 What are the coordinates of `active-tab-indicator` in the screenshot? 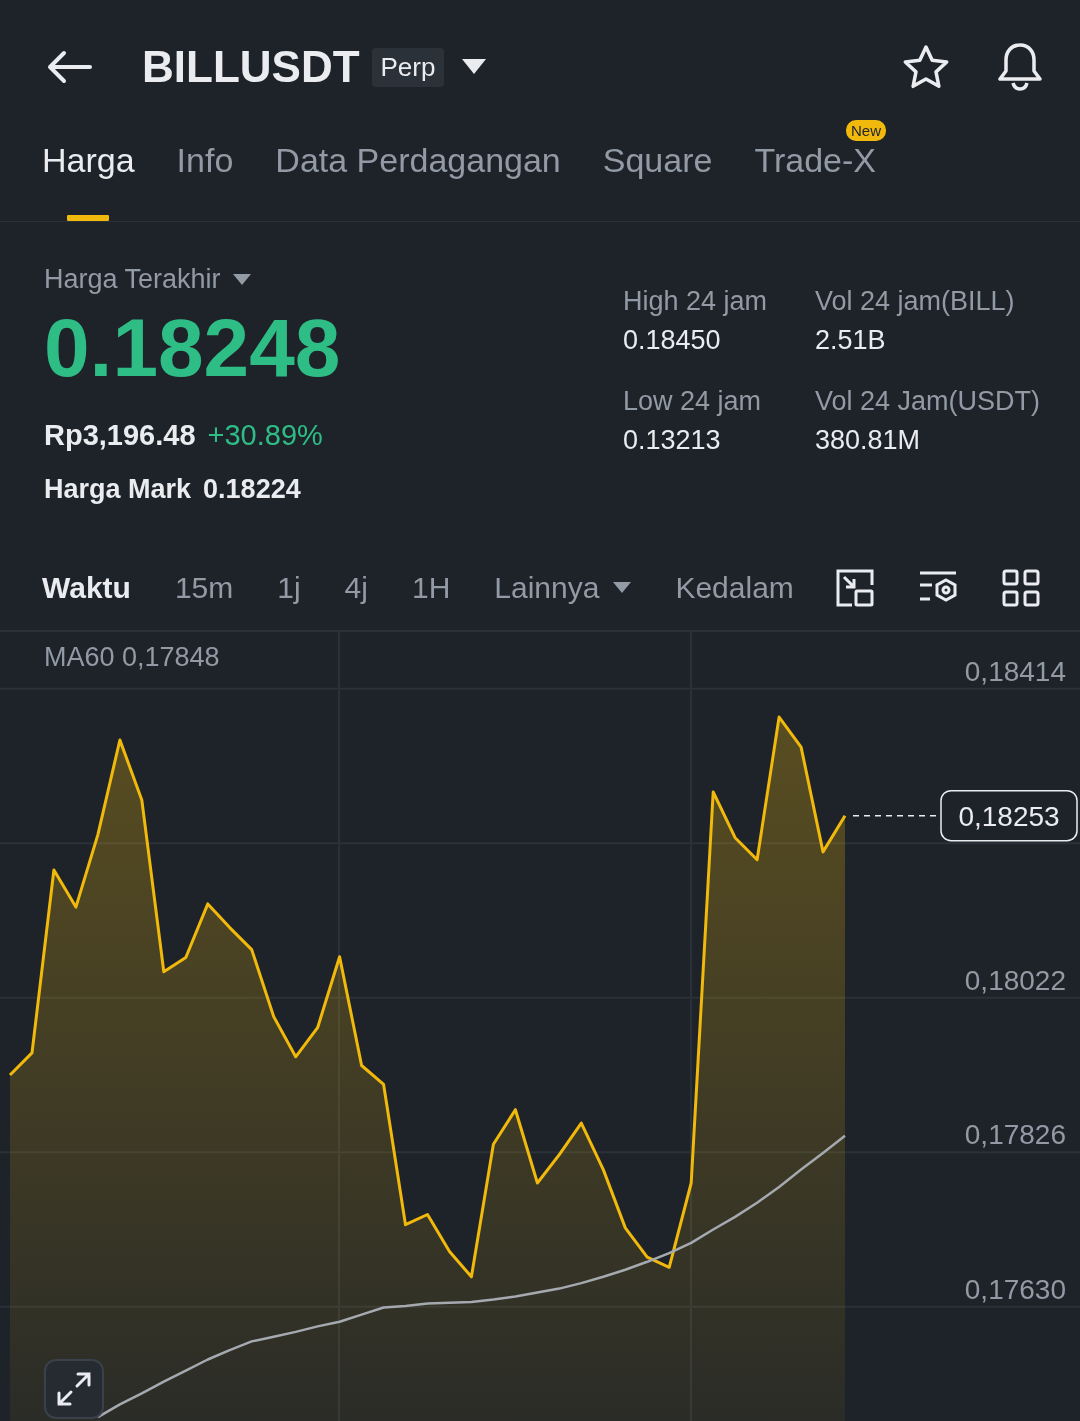 It's located at (88, 218).